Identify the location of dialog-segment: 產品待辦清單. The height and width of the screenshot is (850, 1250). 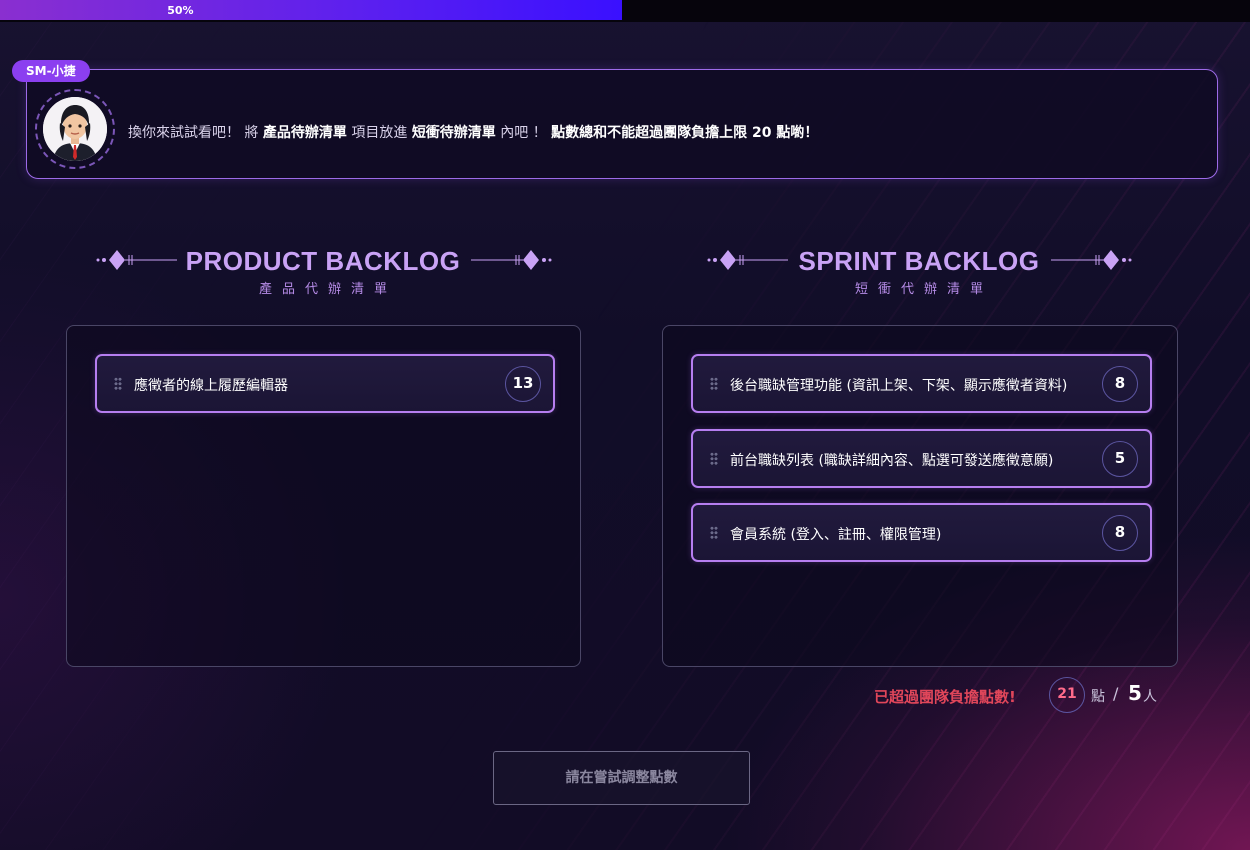
(304, 133).